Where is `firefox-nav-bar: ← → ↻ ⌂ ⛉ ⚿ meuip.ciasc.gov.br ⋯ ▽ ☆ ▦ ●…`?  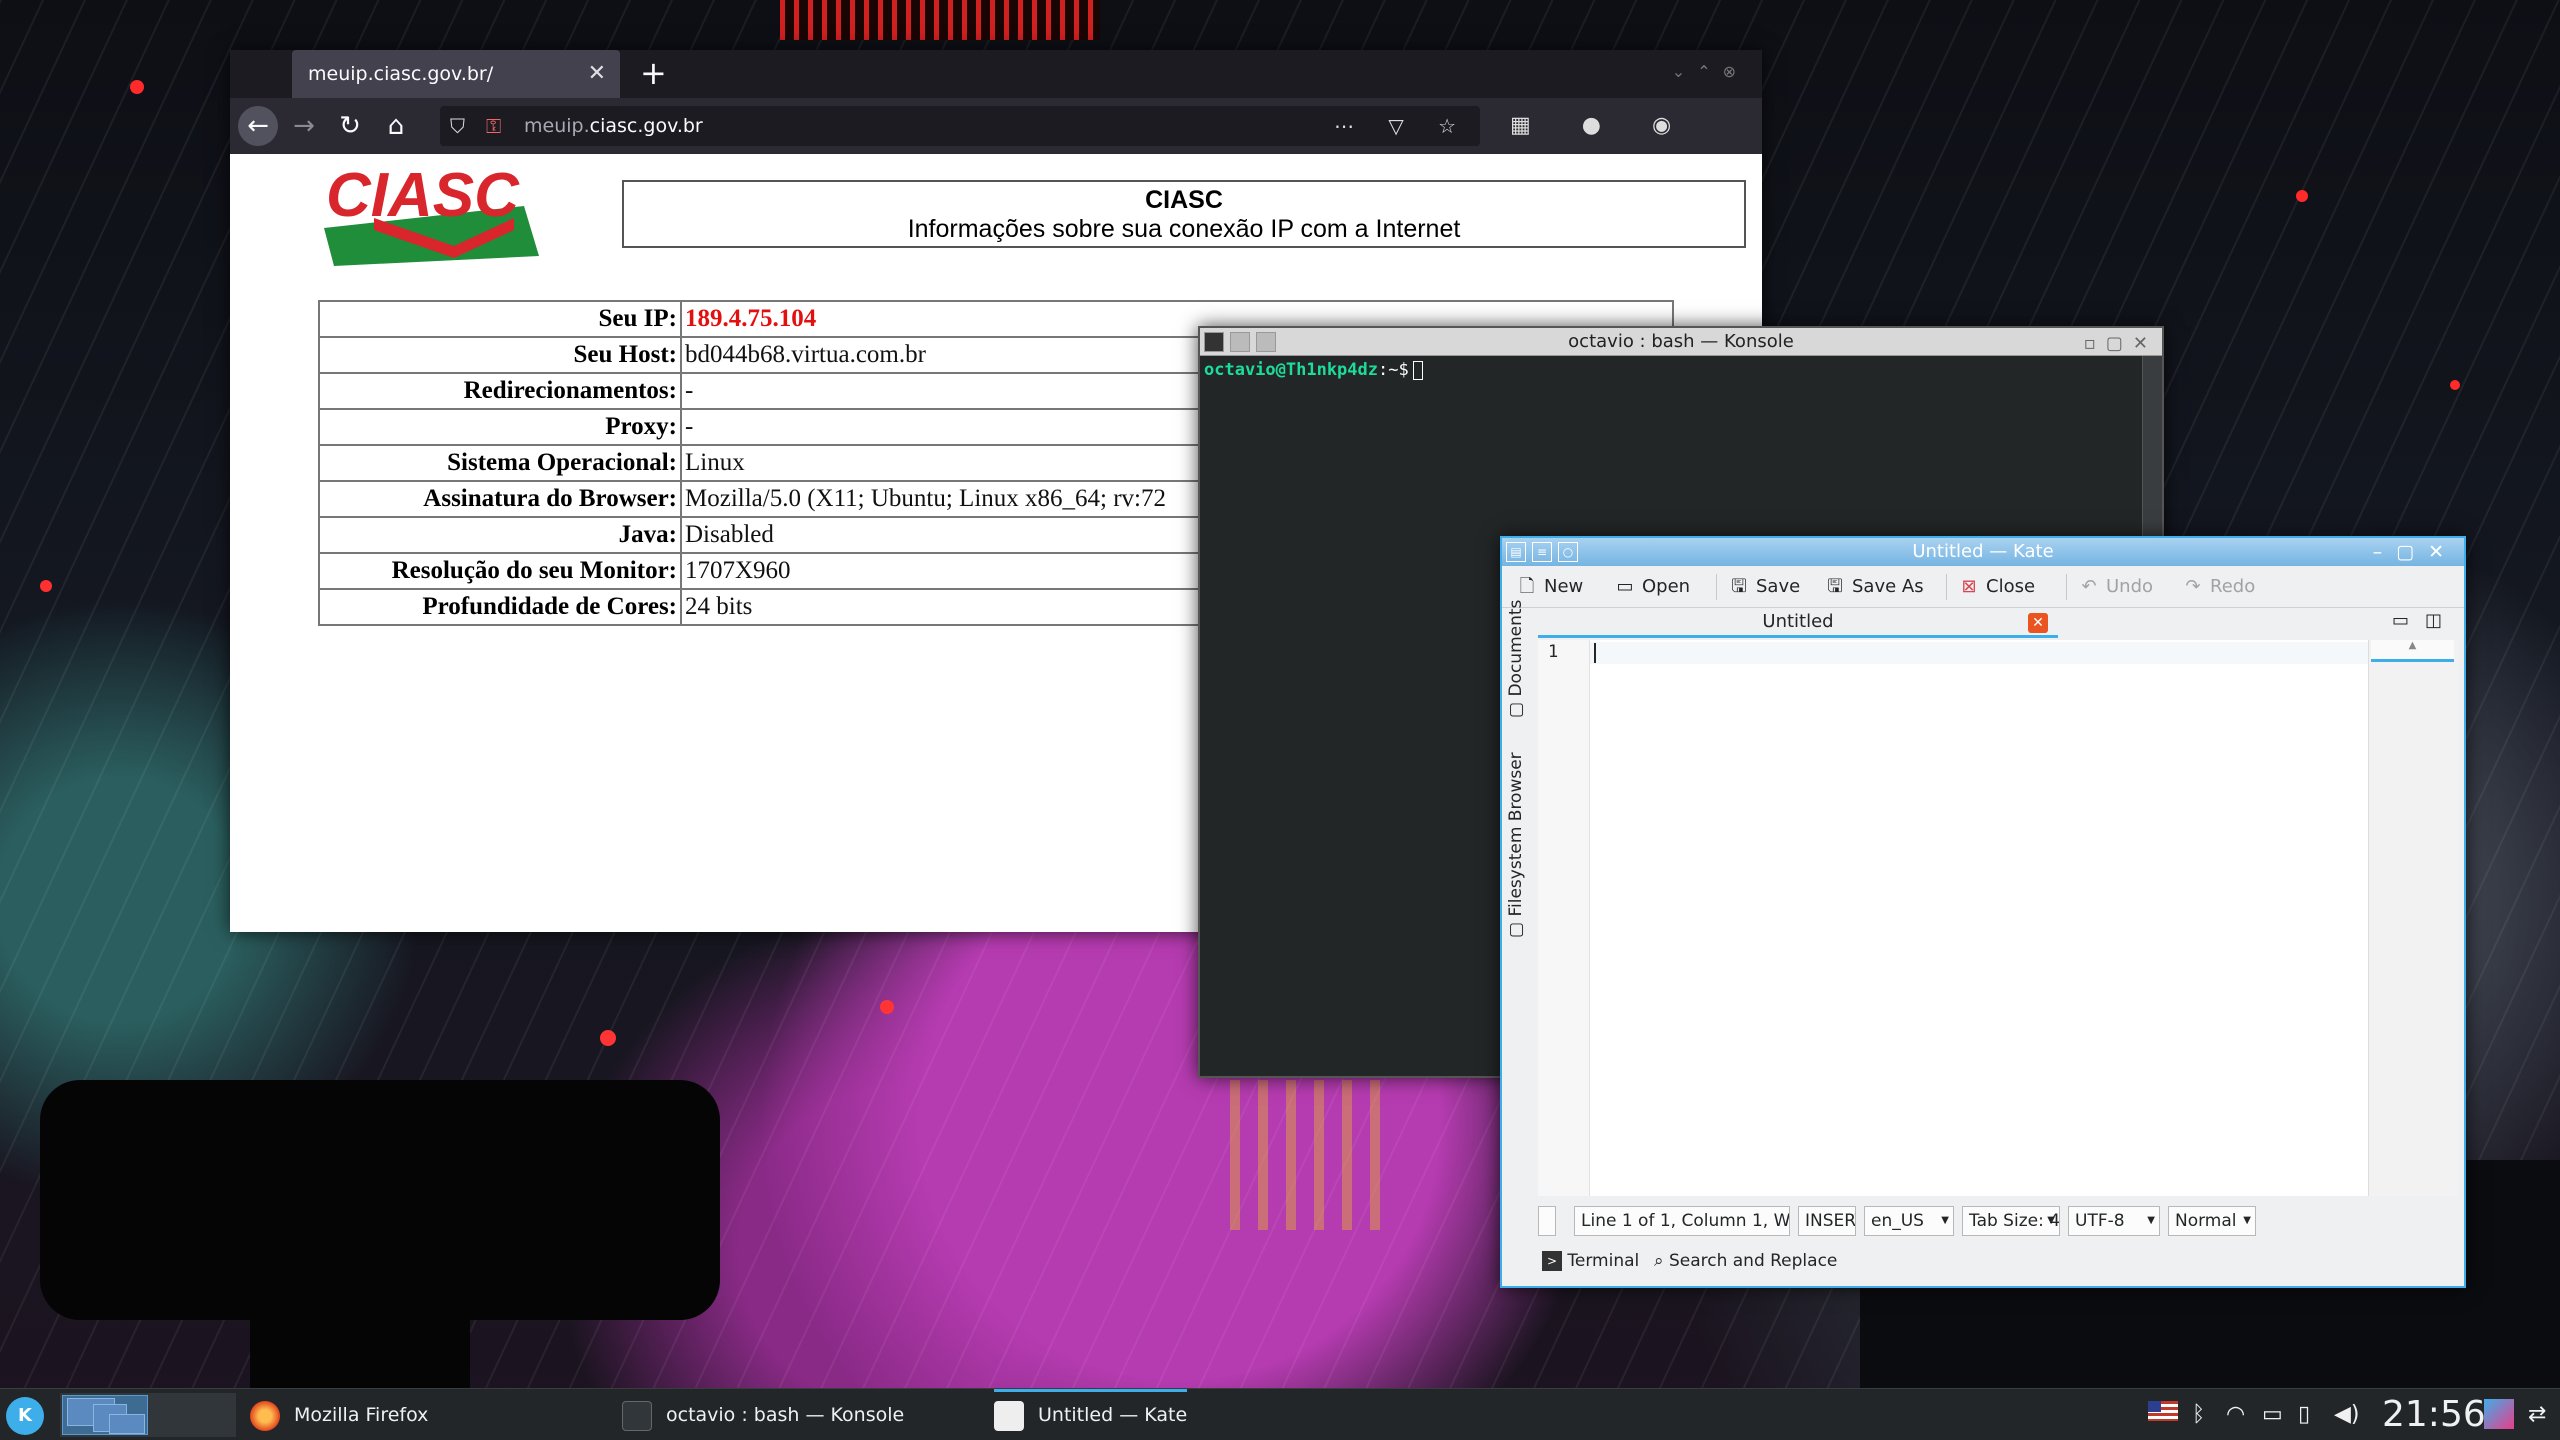
firefox-nav-bar: ← → ↻ ⌂ ⛉ ⚿ meuip.ciasc.gov.br ⋯ ▽ ☆ ▦ ●… is located at coordinates (996, 138).